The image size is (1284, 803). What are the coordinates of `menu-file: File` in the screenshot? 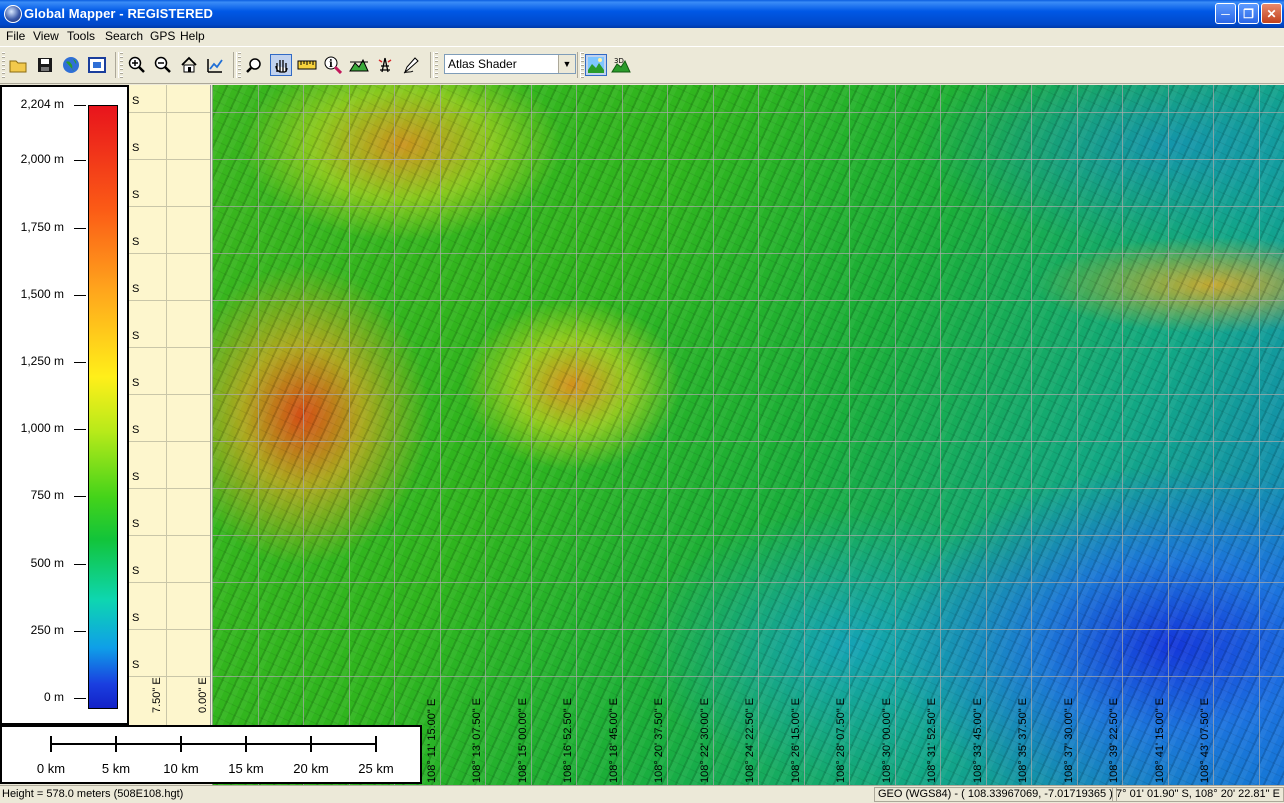 It's located at (15, 36).